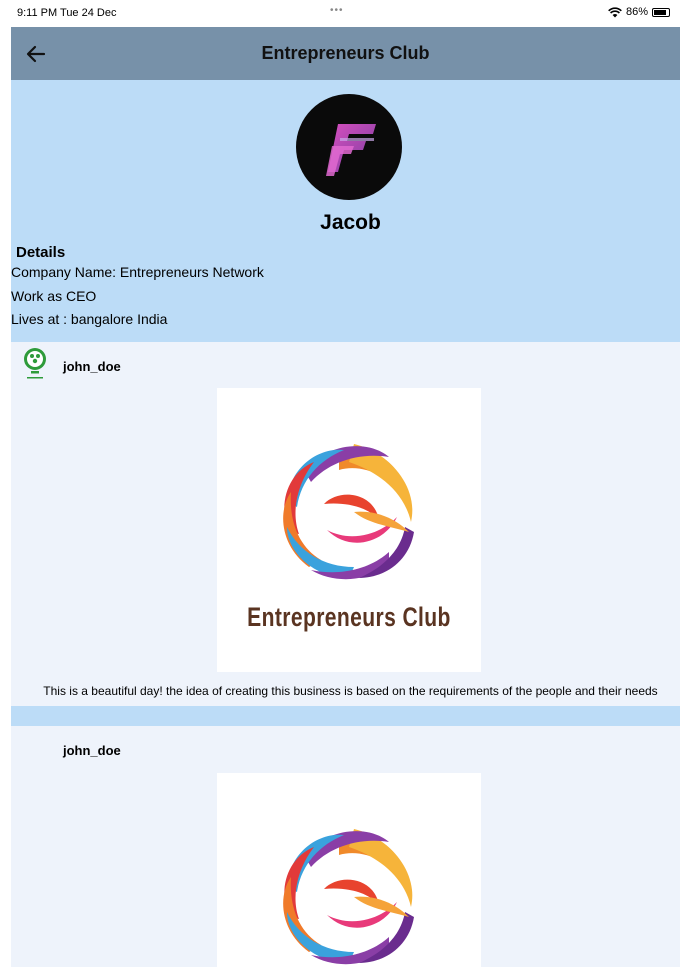 The height and width of the screenshot is (967, 680). I want to click on profile-name: Jacob, so click(350, 222).